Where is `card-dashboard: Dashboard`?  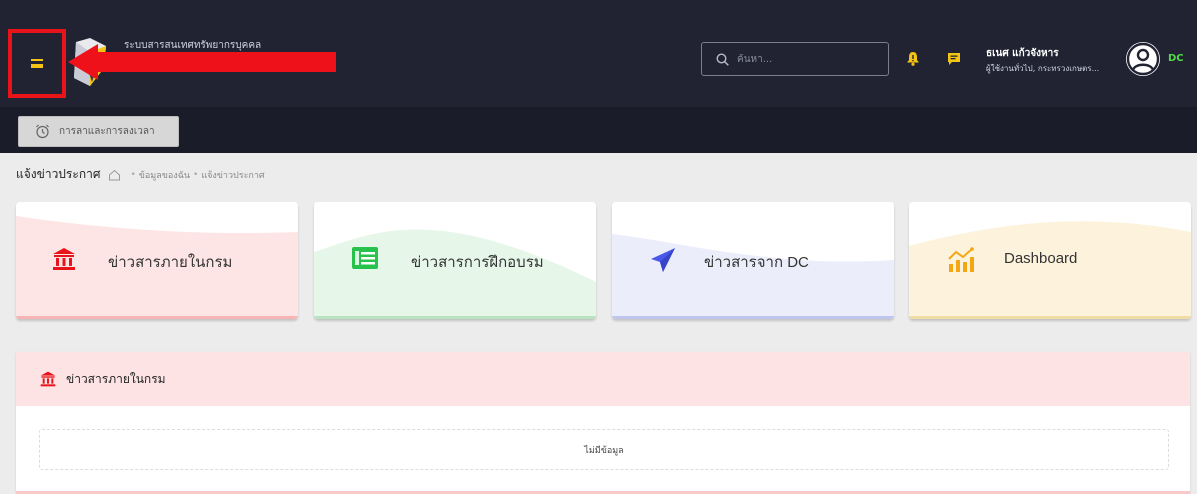 card-dashboard: Dashboard is located at coordinates (1050, 260).